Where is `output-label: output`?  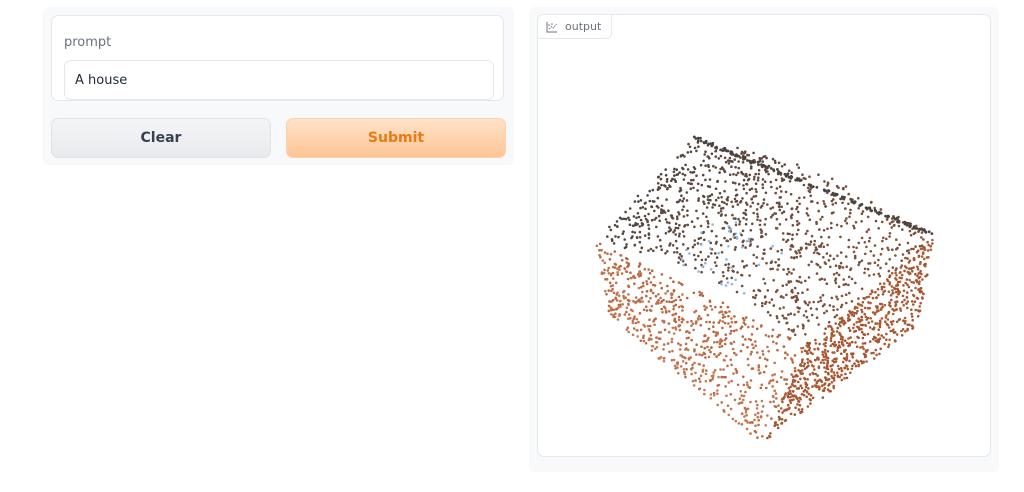 output-label: output is located at coordinates (583, 26).